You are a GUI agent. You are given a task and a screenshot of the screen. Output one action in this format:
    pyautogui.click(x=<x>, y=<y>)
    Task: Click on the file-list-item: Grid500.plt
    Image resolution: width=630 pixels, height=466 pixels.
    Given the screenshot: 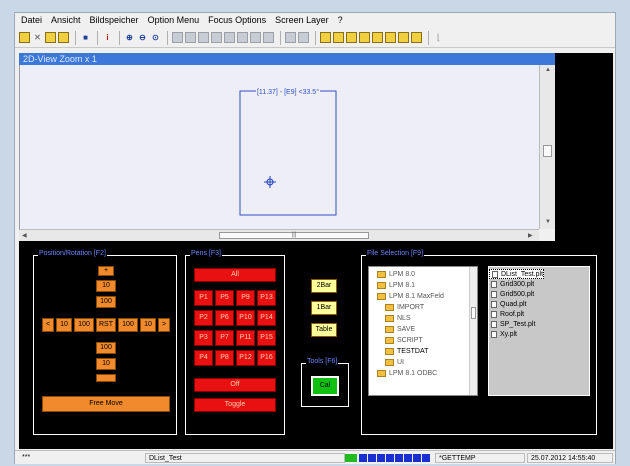 What is the action you would take?
    pyautogui.click(x=516, y=294)
    